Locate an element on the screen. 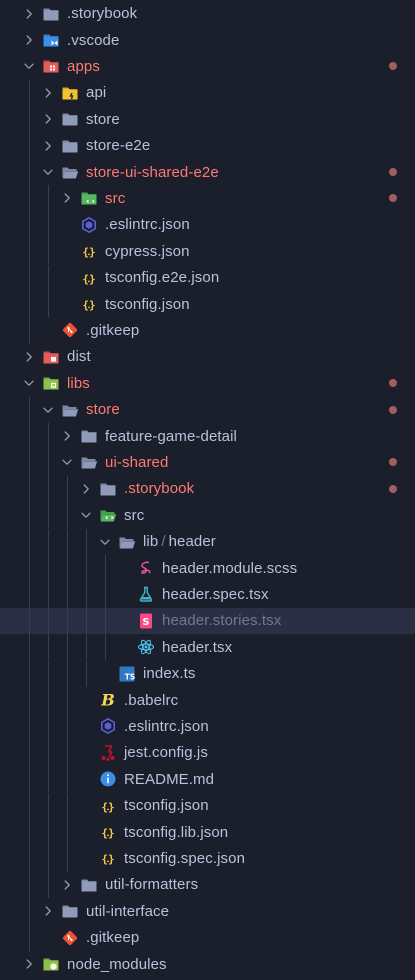 The width and height of the screenshot is (415, 980). file-row-tsconfig-e2e-json: {} tsconfig.e2e.json is located at coordinates (207, 277).